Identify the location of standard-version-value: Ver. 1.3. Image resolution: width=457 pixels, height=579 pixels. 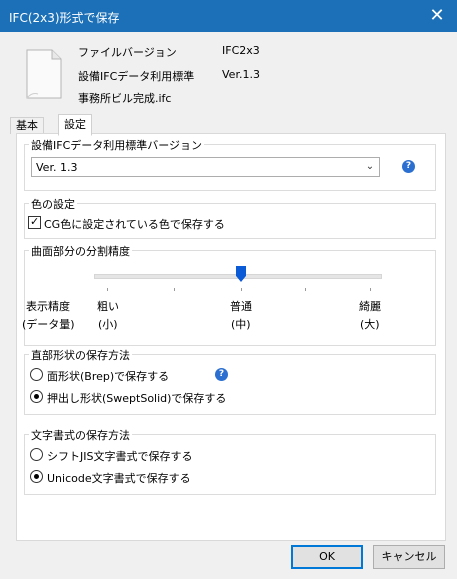
(57, 167).